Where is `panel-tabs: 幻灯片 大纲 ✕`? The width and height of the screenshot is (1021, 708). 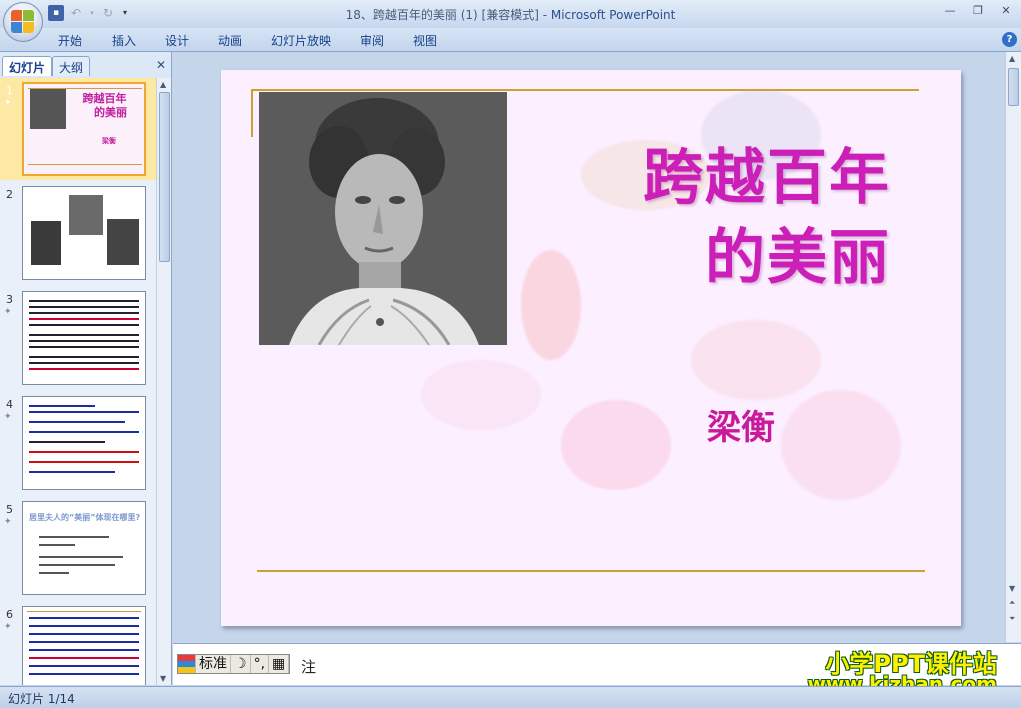
panel-tabs: 幻灯片 大纲 ✕ is located at coordinates (86, 65).